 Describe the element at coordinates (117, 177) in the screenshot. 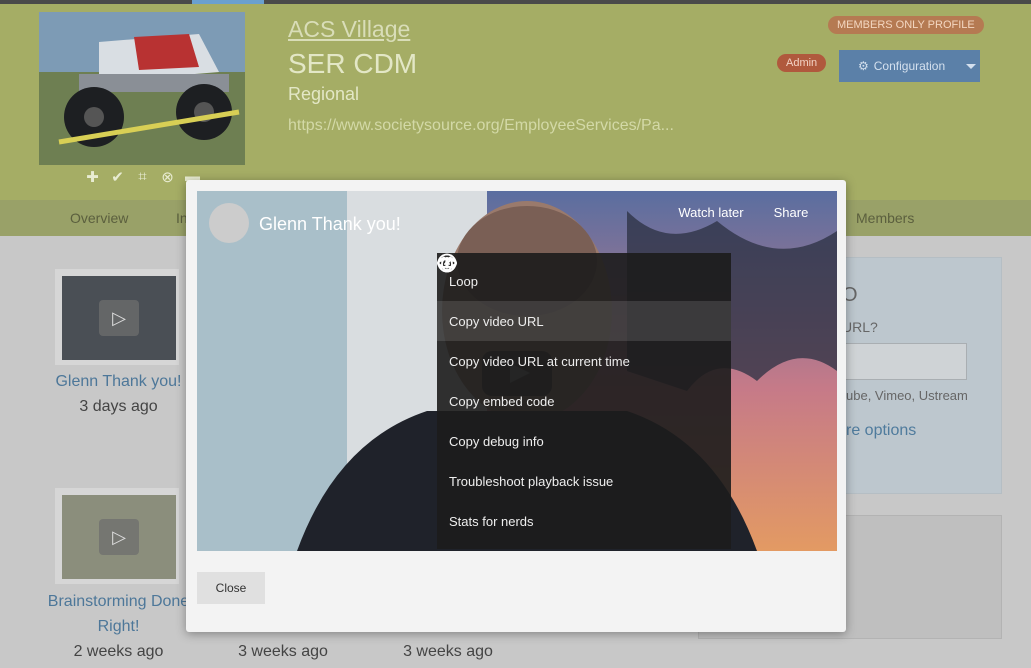

I see `check-icon: ✔` at that location.